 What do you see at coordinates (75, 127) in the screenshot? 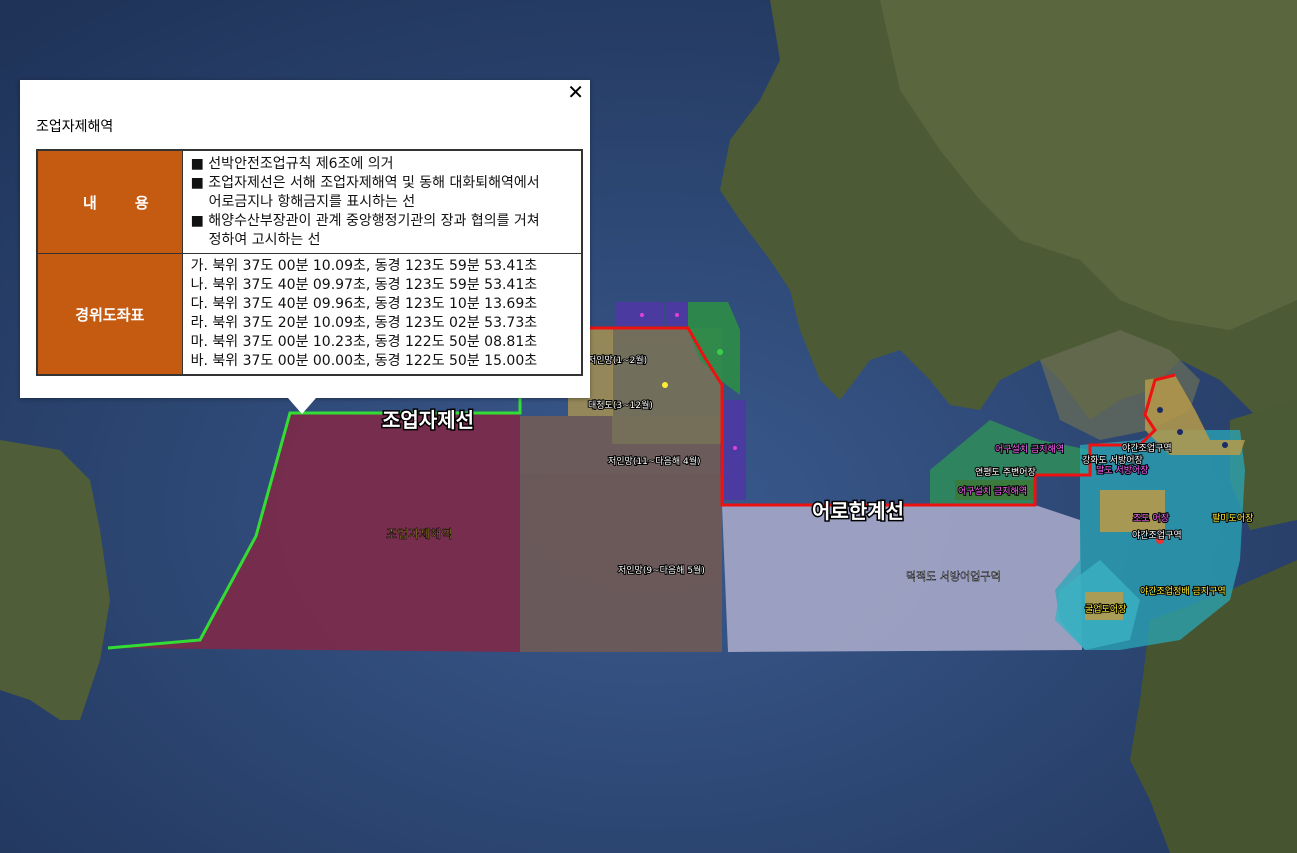
I see `popup-title: 조업자제해역` at bounding box center [75, 127].